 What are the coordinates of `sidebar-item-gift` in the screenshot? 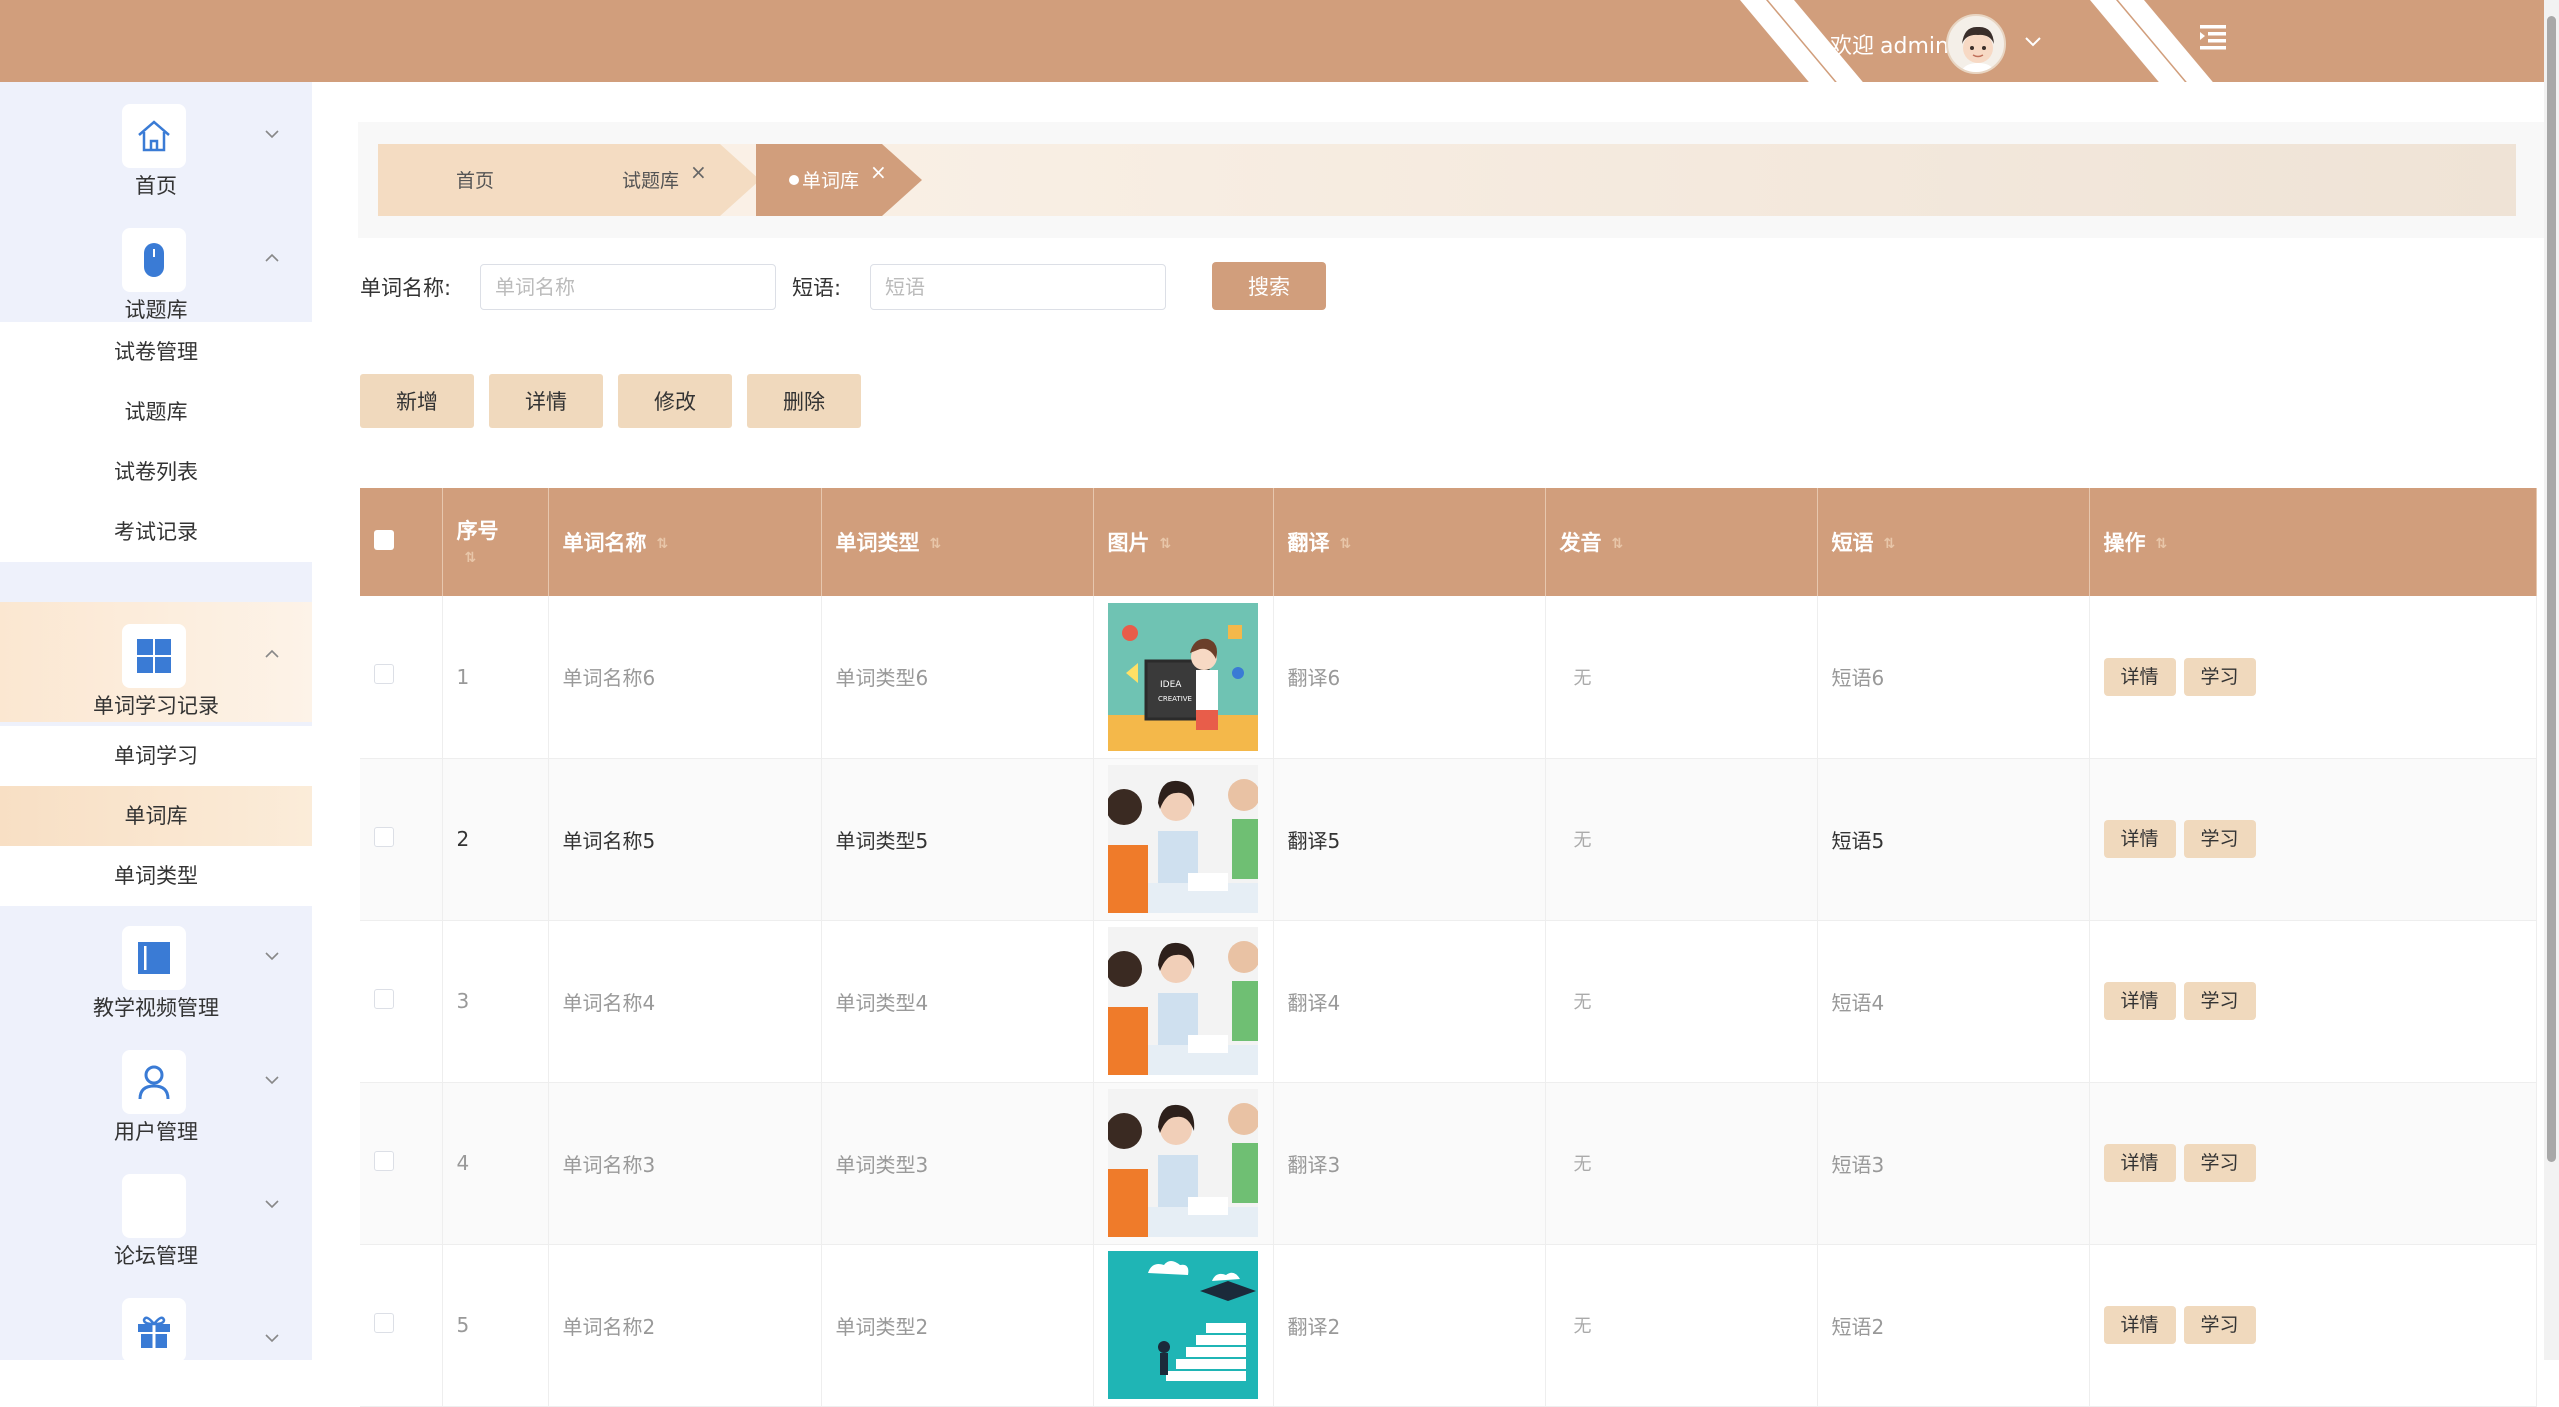 It's located at (156, 1336).